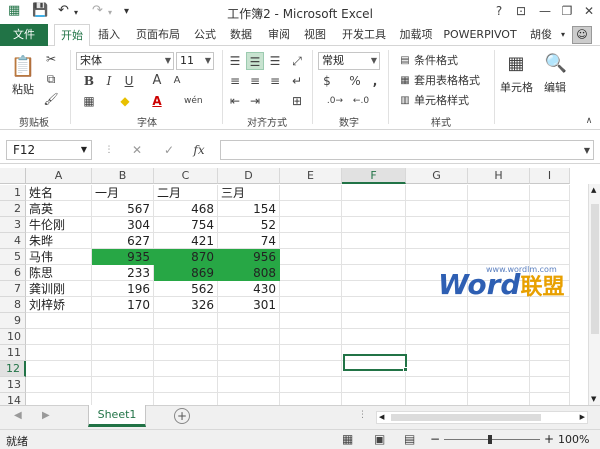 This screenshot has width=600, height=449. What do you see at coordinates (297, 61) in the screenshot?
I see `orientation-icon: ⤢` at bounding box center [297, 61].